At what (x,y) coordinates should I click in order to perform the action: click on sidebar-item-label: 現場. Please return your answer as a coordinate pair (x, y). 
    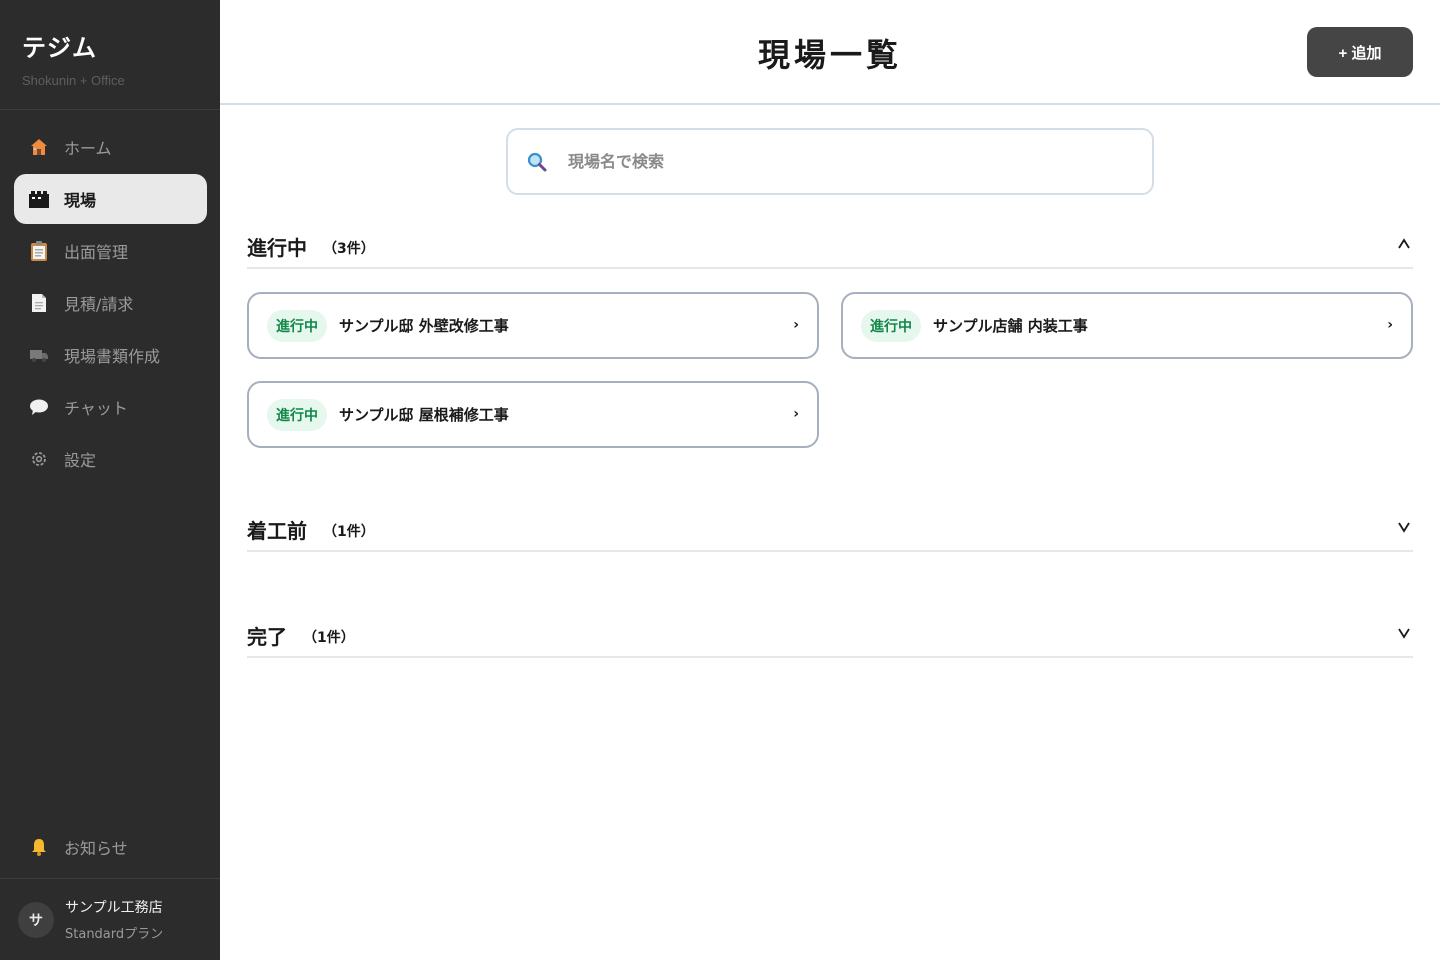
    Looking at the image, I should click on (80, 200).